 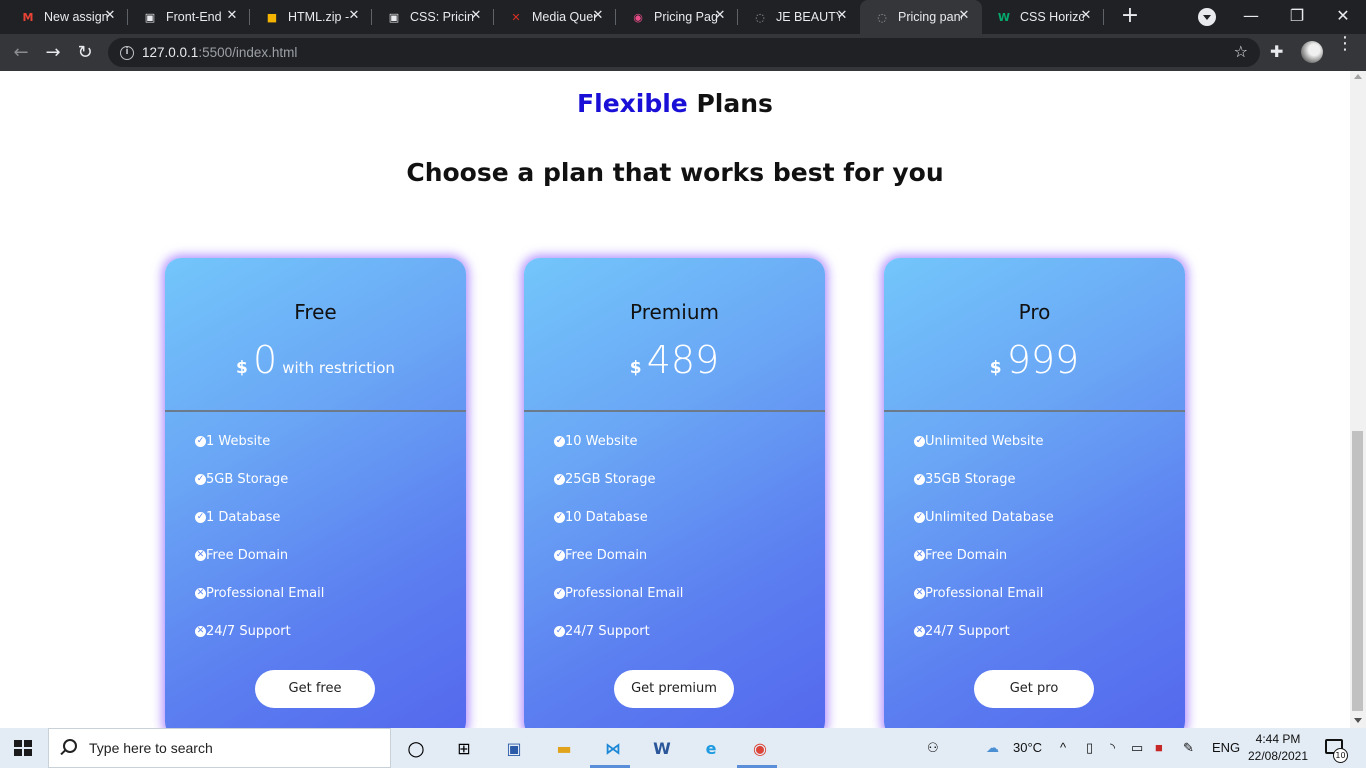 What do you see at coordinates (674, 689) in the screenshot?
I see `get-premium-button: Get premium` at bounding box center [674, 689].